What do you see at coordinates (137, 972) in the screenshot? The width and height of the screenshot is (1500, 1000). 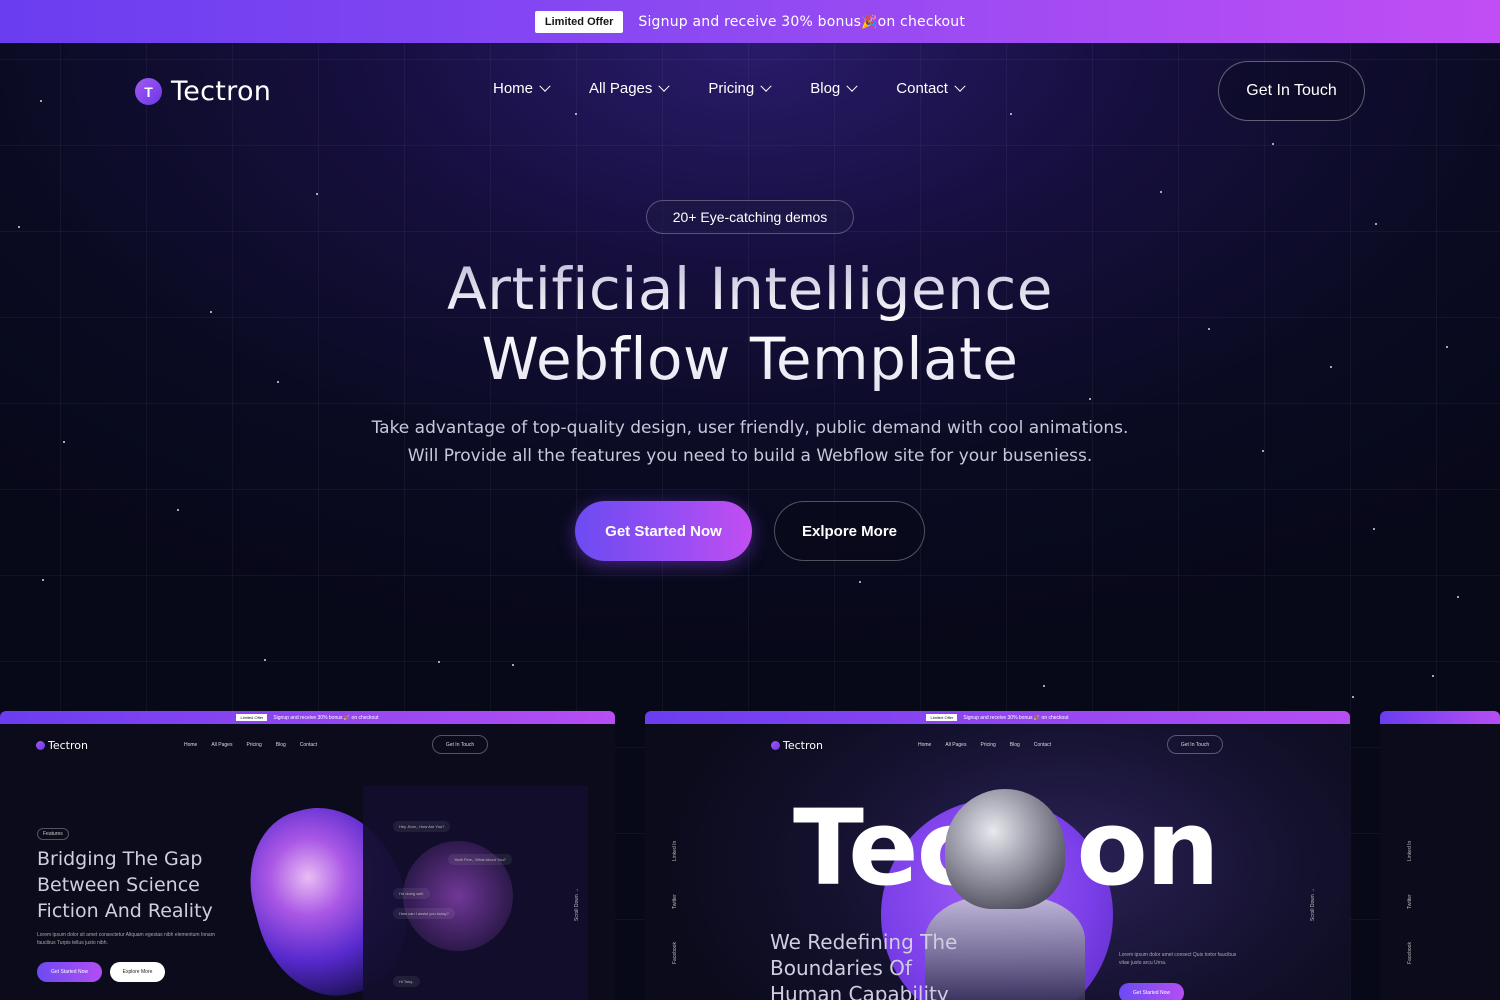 I see `mini-explore-button: Explore More` at bounding box center [137, 972].